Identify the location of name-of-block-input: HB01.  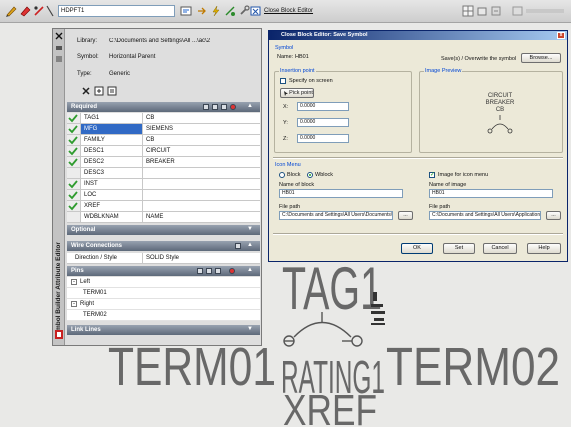
(341, 193).